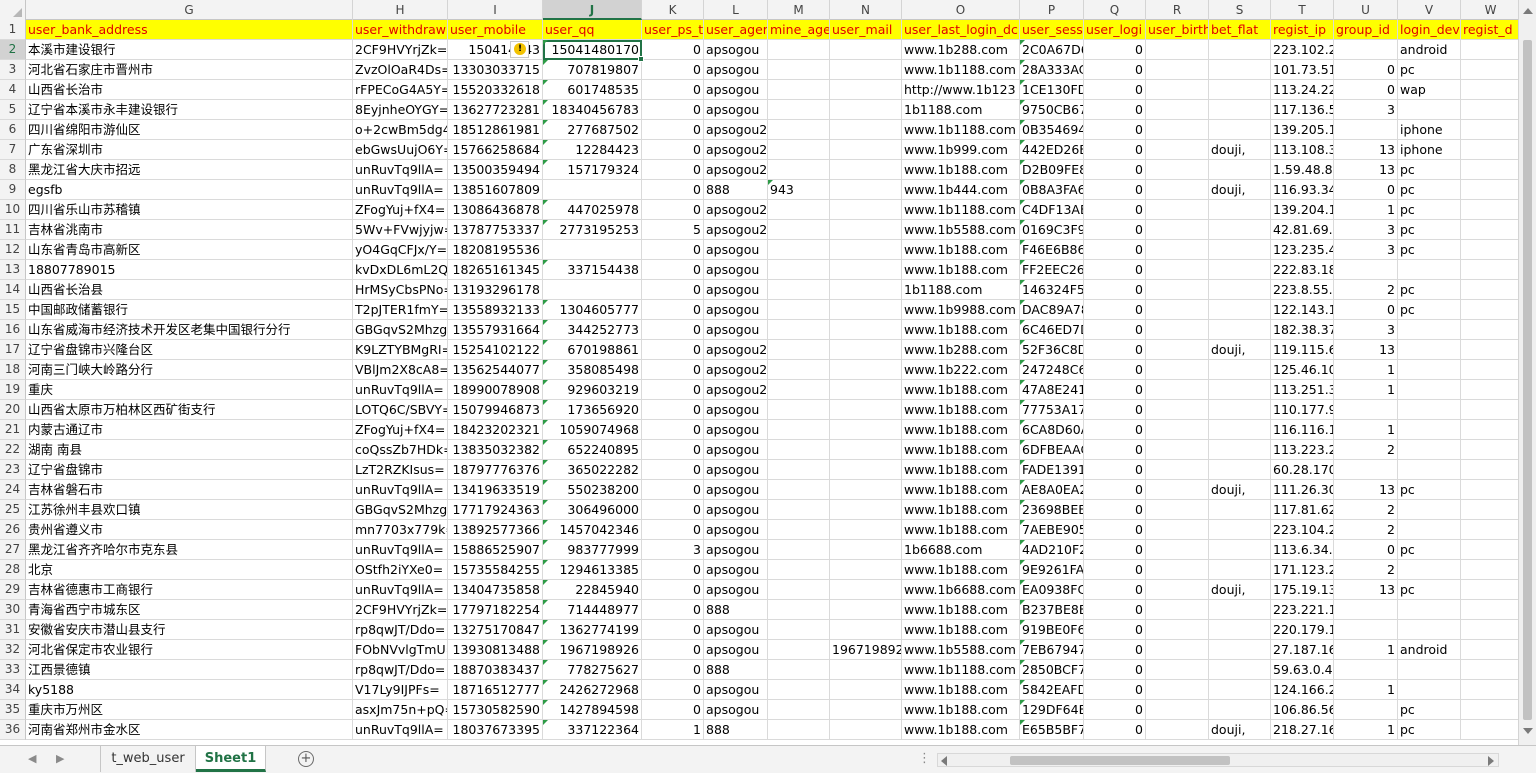  Describe the element at coordinates (1240, 590) in the screenshot. I see `cell-s: douji,` at that location.